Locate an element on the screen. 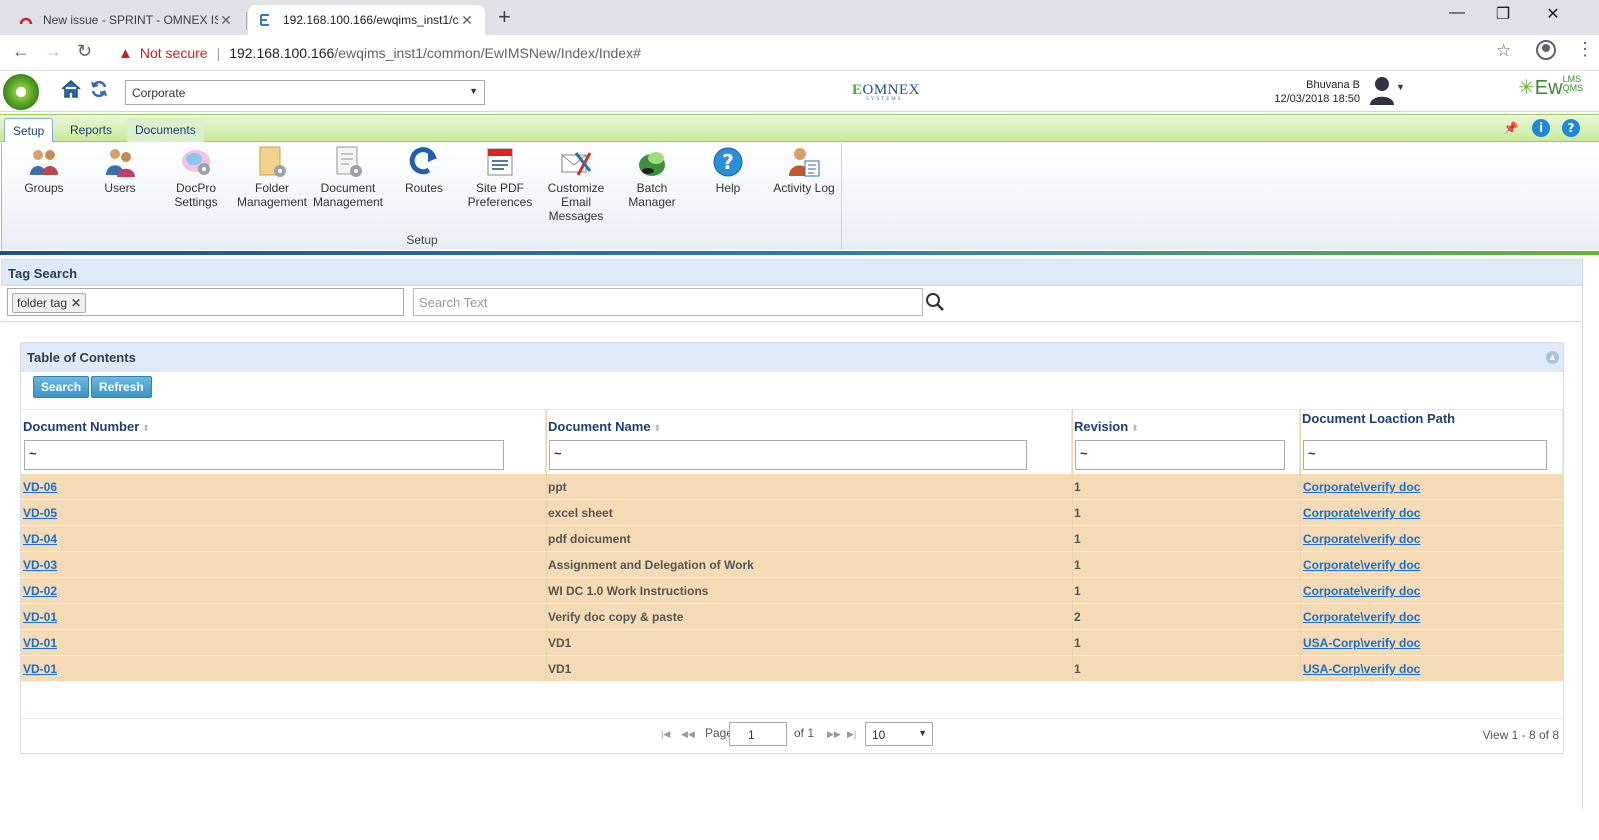 This screenshot has height=840, width=1599. app-menu-logo is located at coordinates (21, 92).